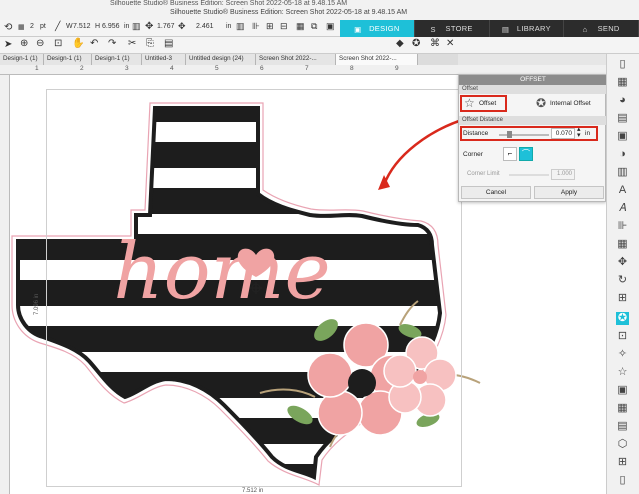 Image resolution: width=639 pixels, height=494 pixels. I want to click on transform-icon: ⧉, so click(314, 26).